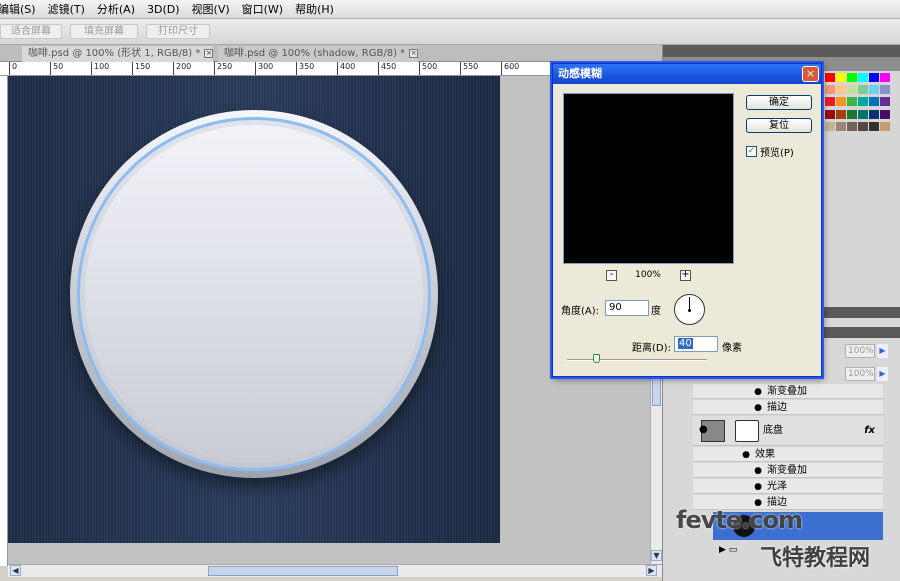 The width and height of the screenshot is (900, 581). I want to click on ruler-tick: 200, so click(182, 68).